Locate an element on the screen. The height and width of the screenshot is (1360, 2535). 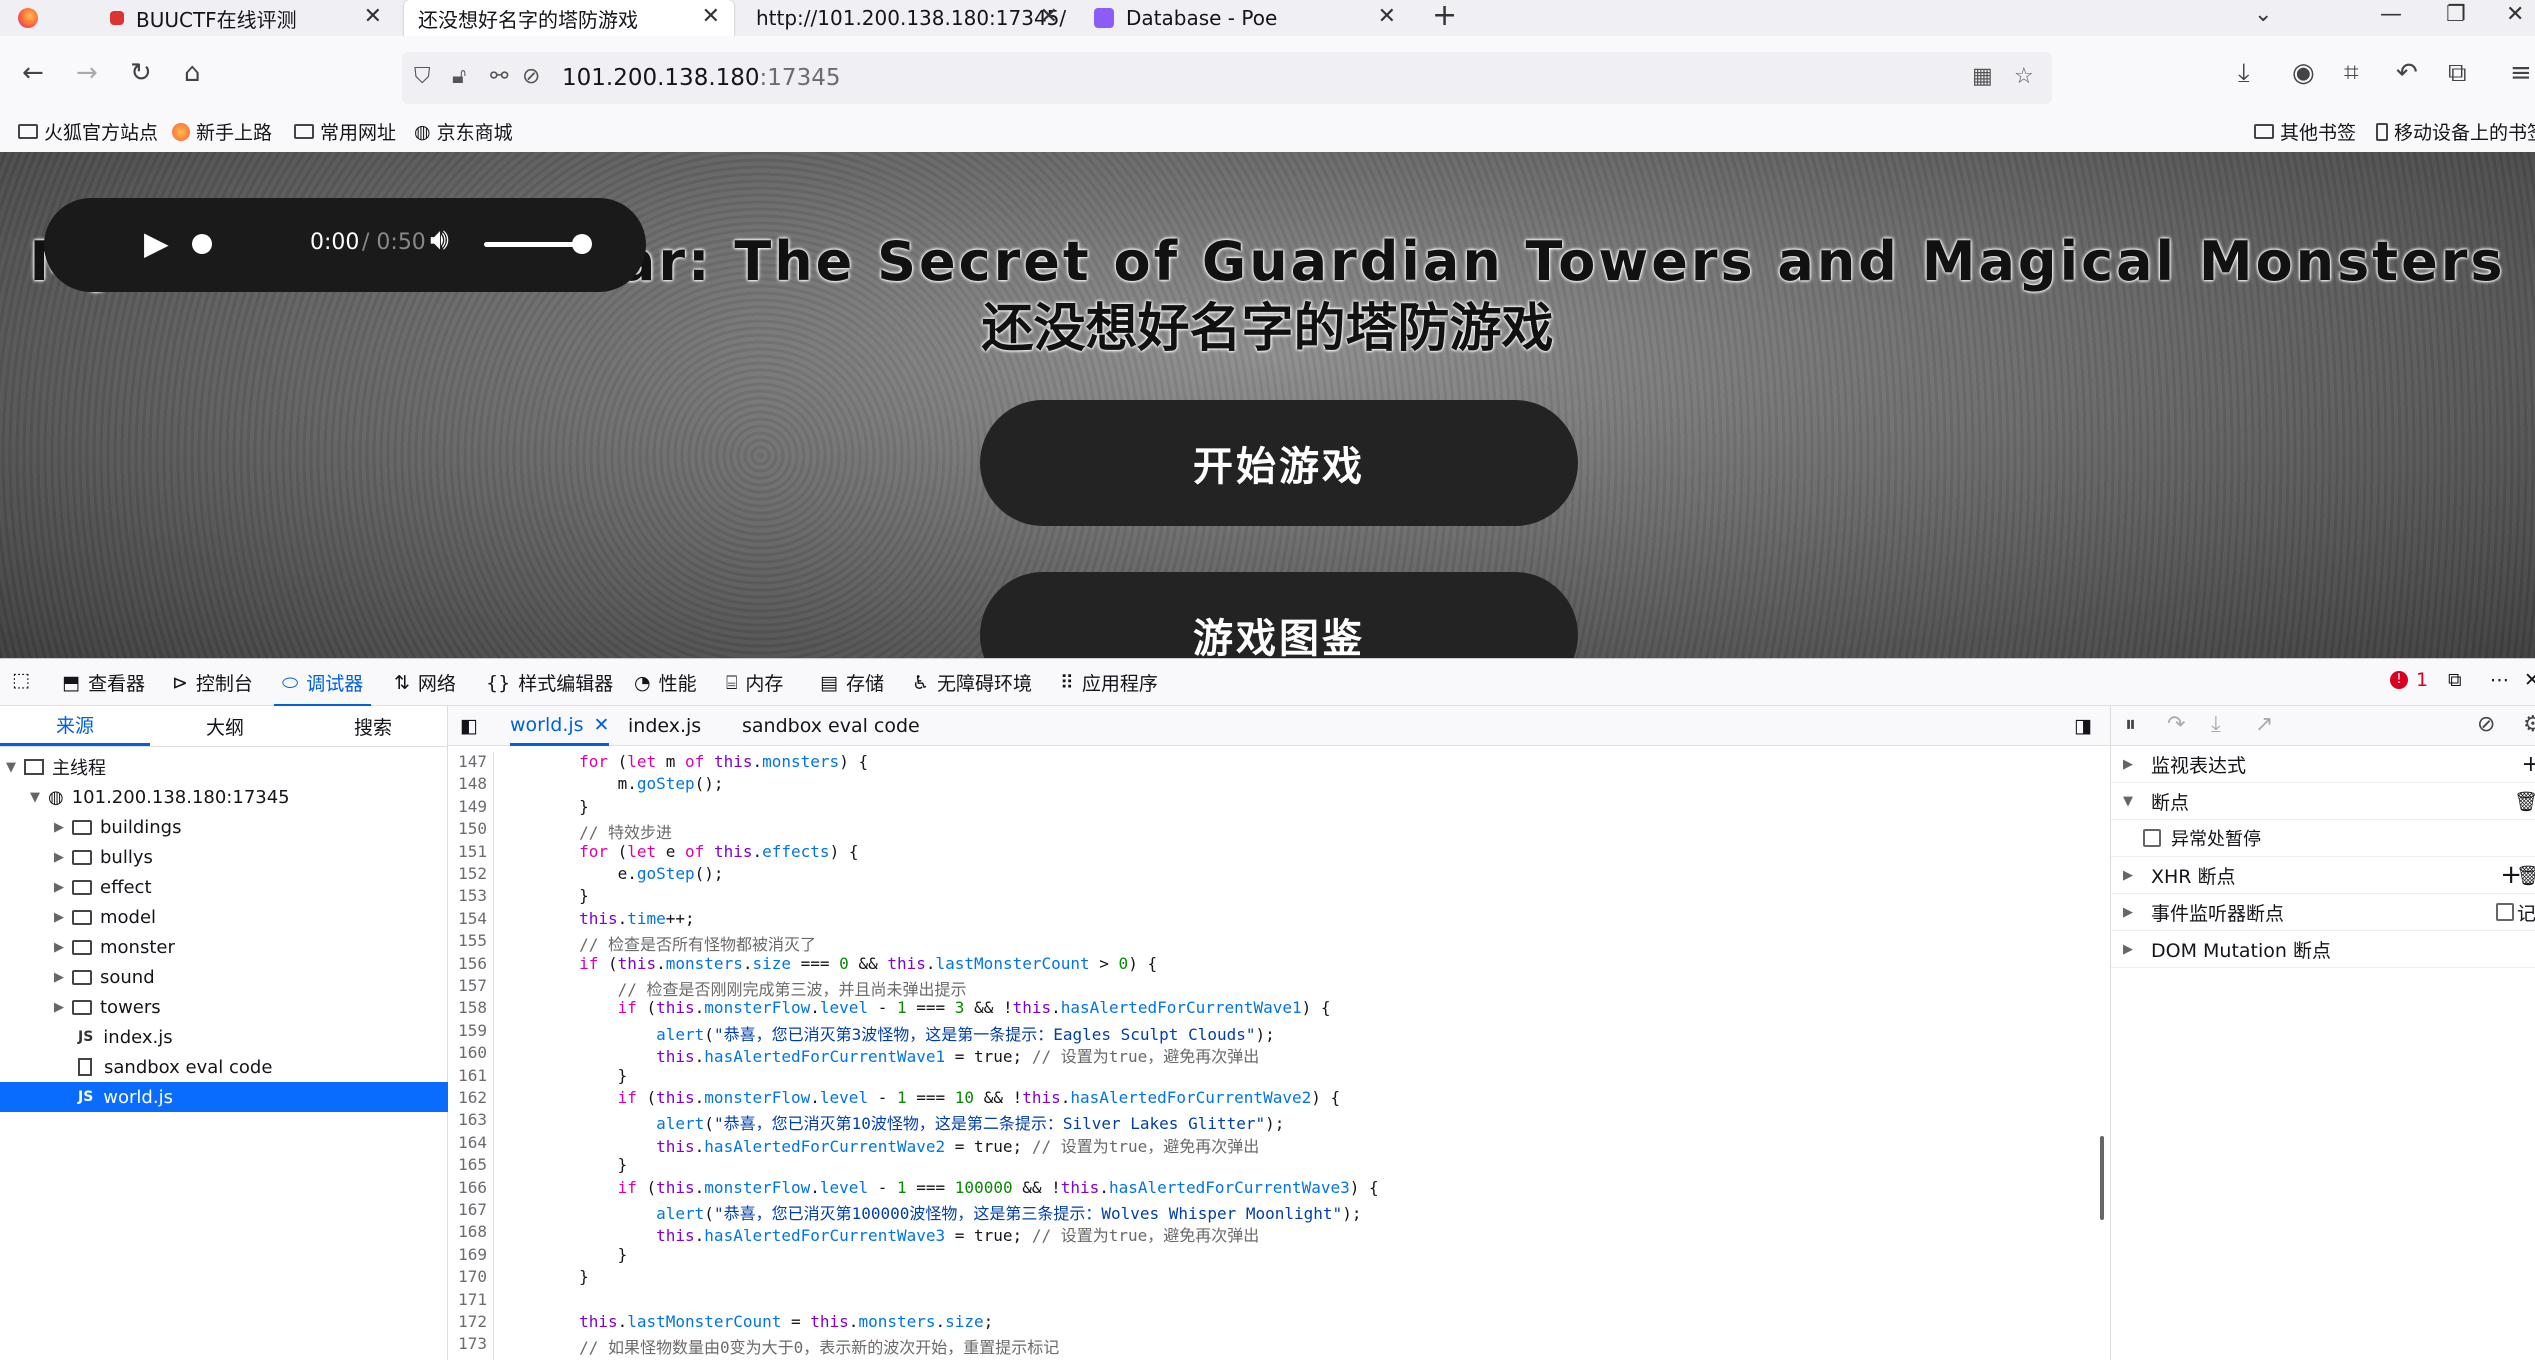
volume-slider is located at coordinates (534, 244).